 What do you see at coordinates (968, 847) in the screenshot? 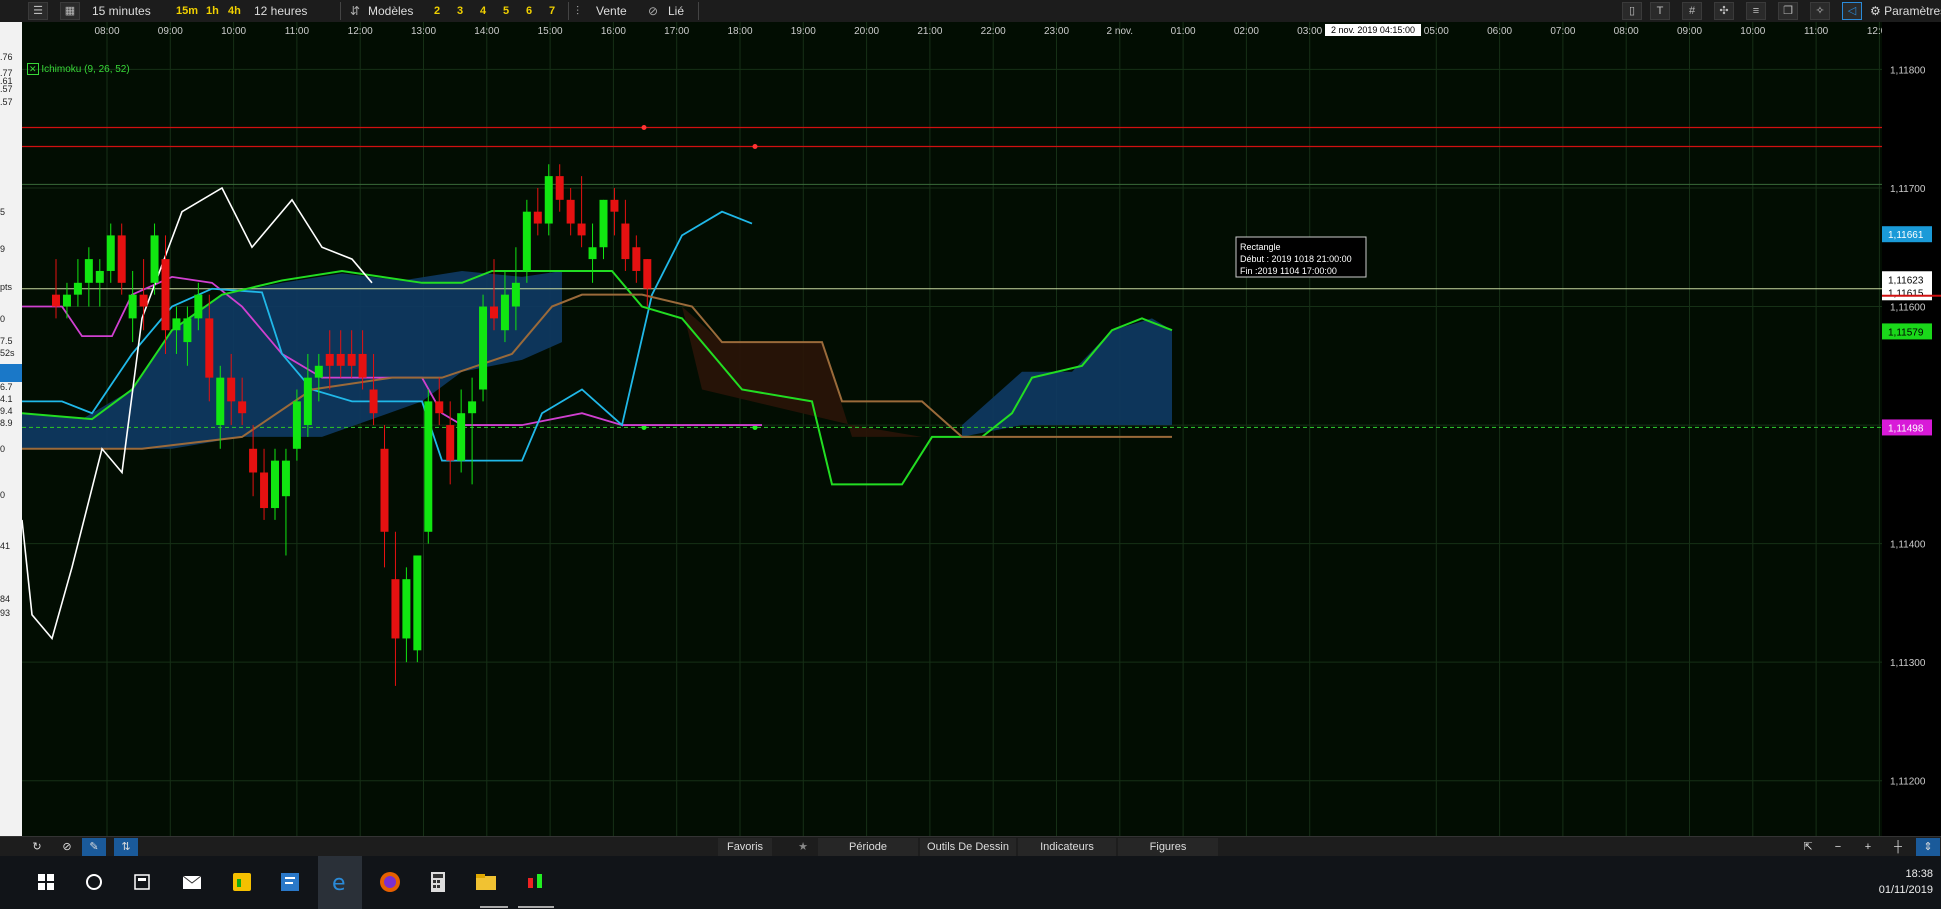
I see `tab-outils-dessin: Outils De Dessin` at bounding box center [968, 847].